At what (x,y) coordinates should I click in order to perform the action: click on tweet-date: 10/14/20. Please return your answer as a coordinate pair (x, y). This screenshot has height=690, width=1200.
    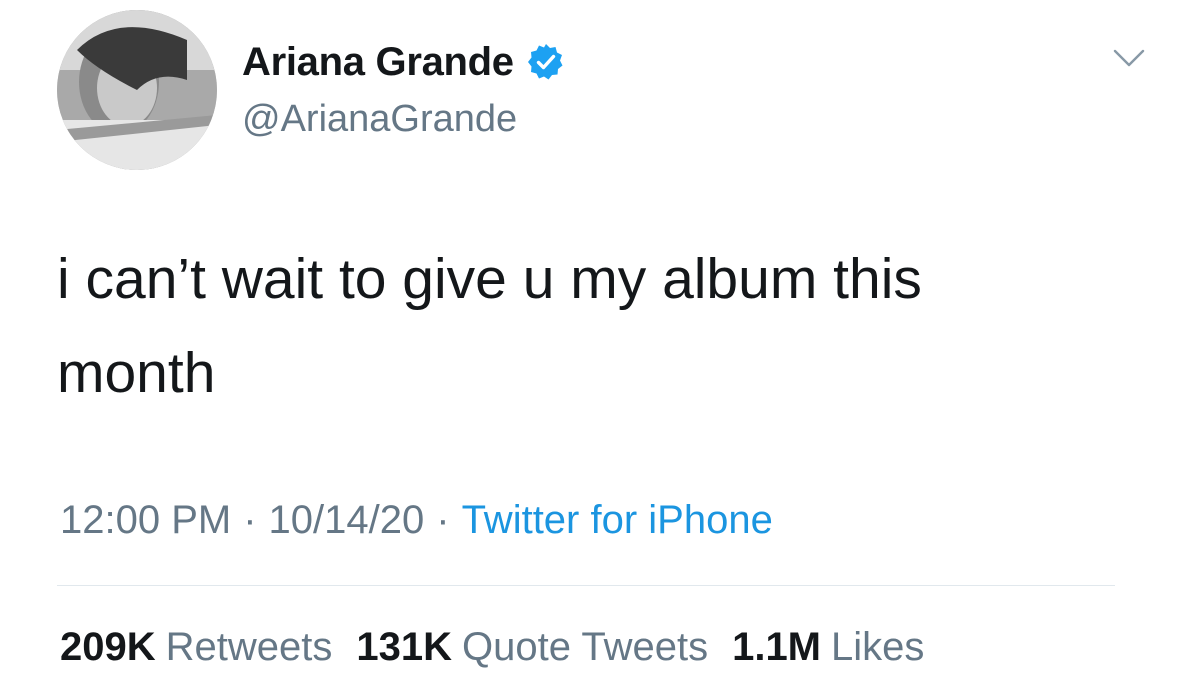
    Looking at the image, I should click on (347, 520).